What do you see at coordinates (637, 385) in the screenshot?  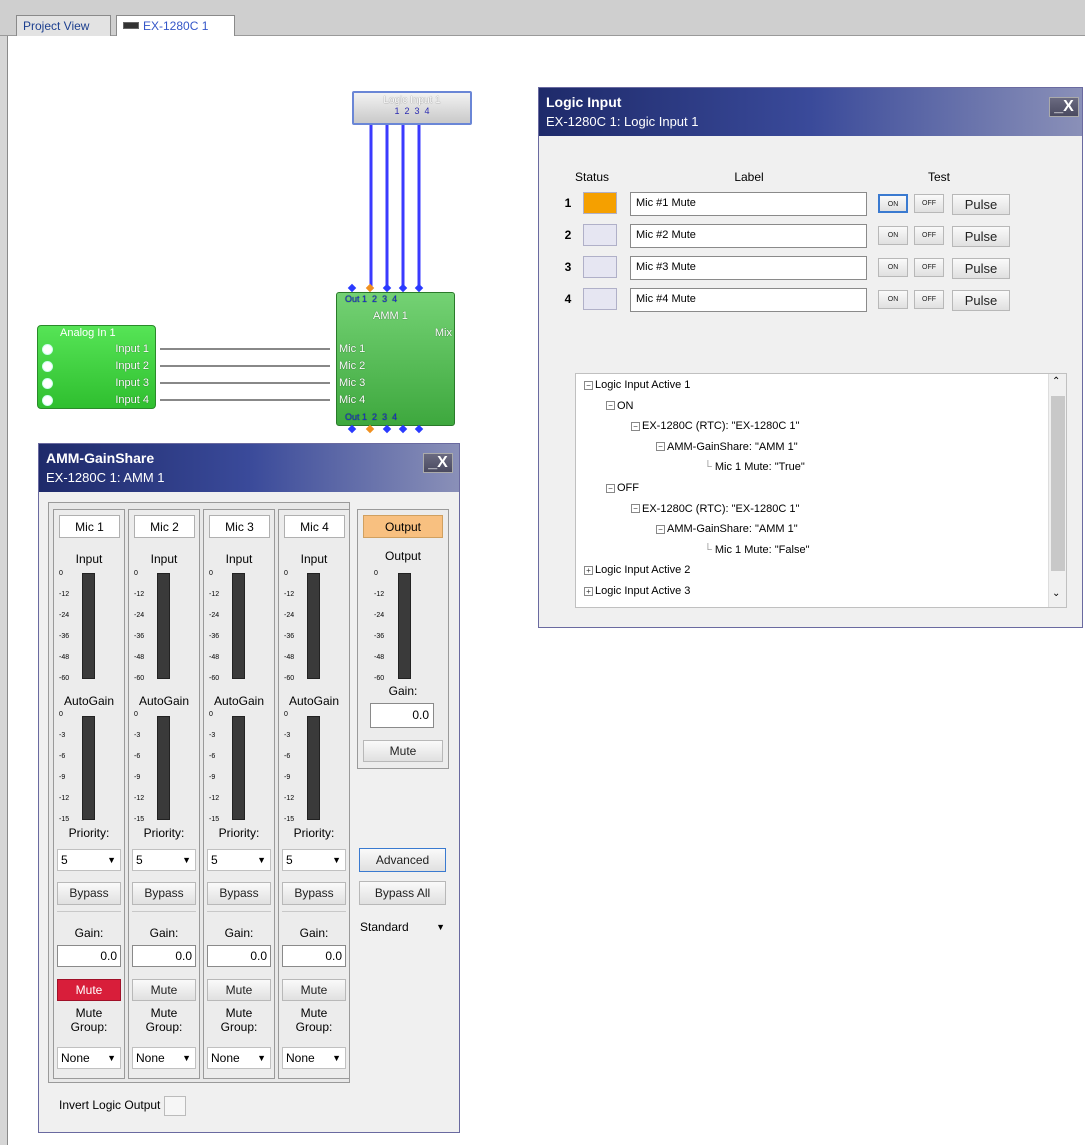 I see `tree-node: − Logic Input Active 1` at bounding box center [637, 385].